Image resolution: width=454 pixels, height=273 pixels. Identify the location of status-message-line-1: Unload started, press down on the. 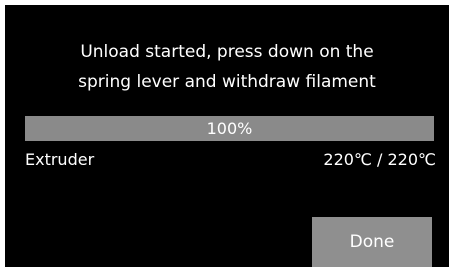
(227, 52).